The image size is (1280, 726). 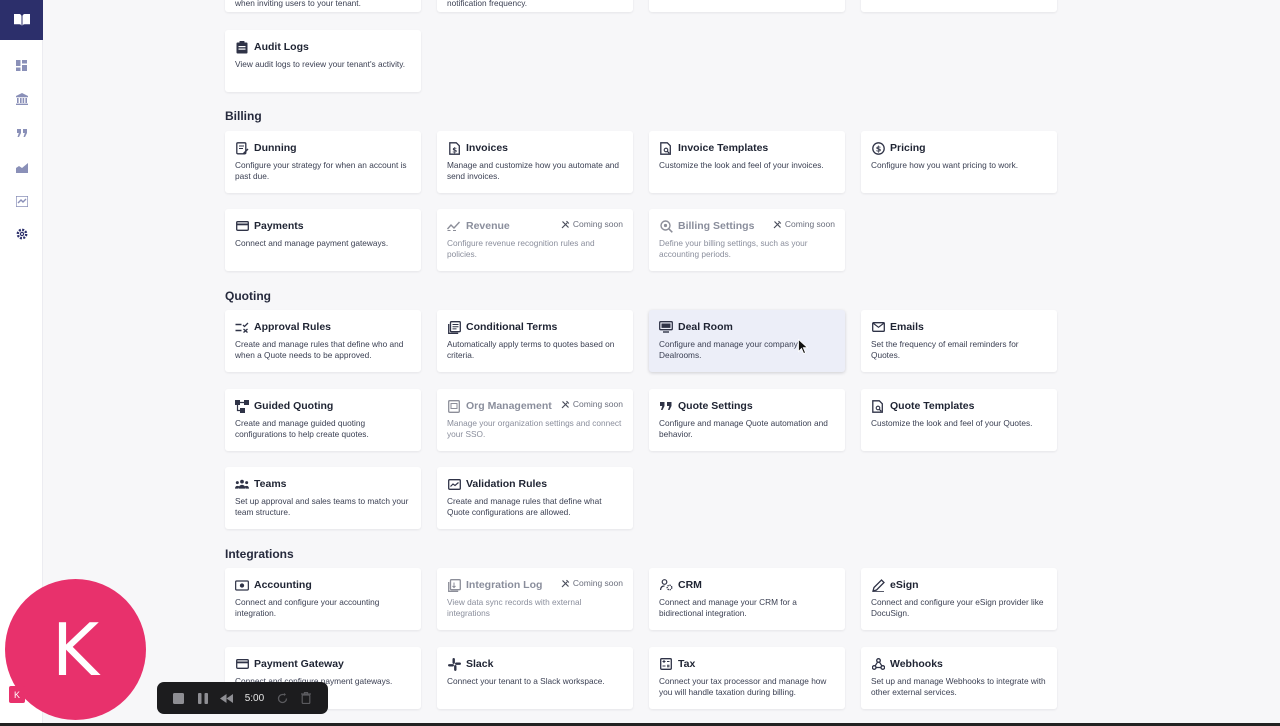 I want to click on card-title: Org Management, so click(x=509, y=406).